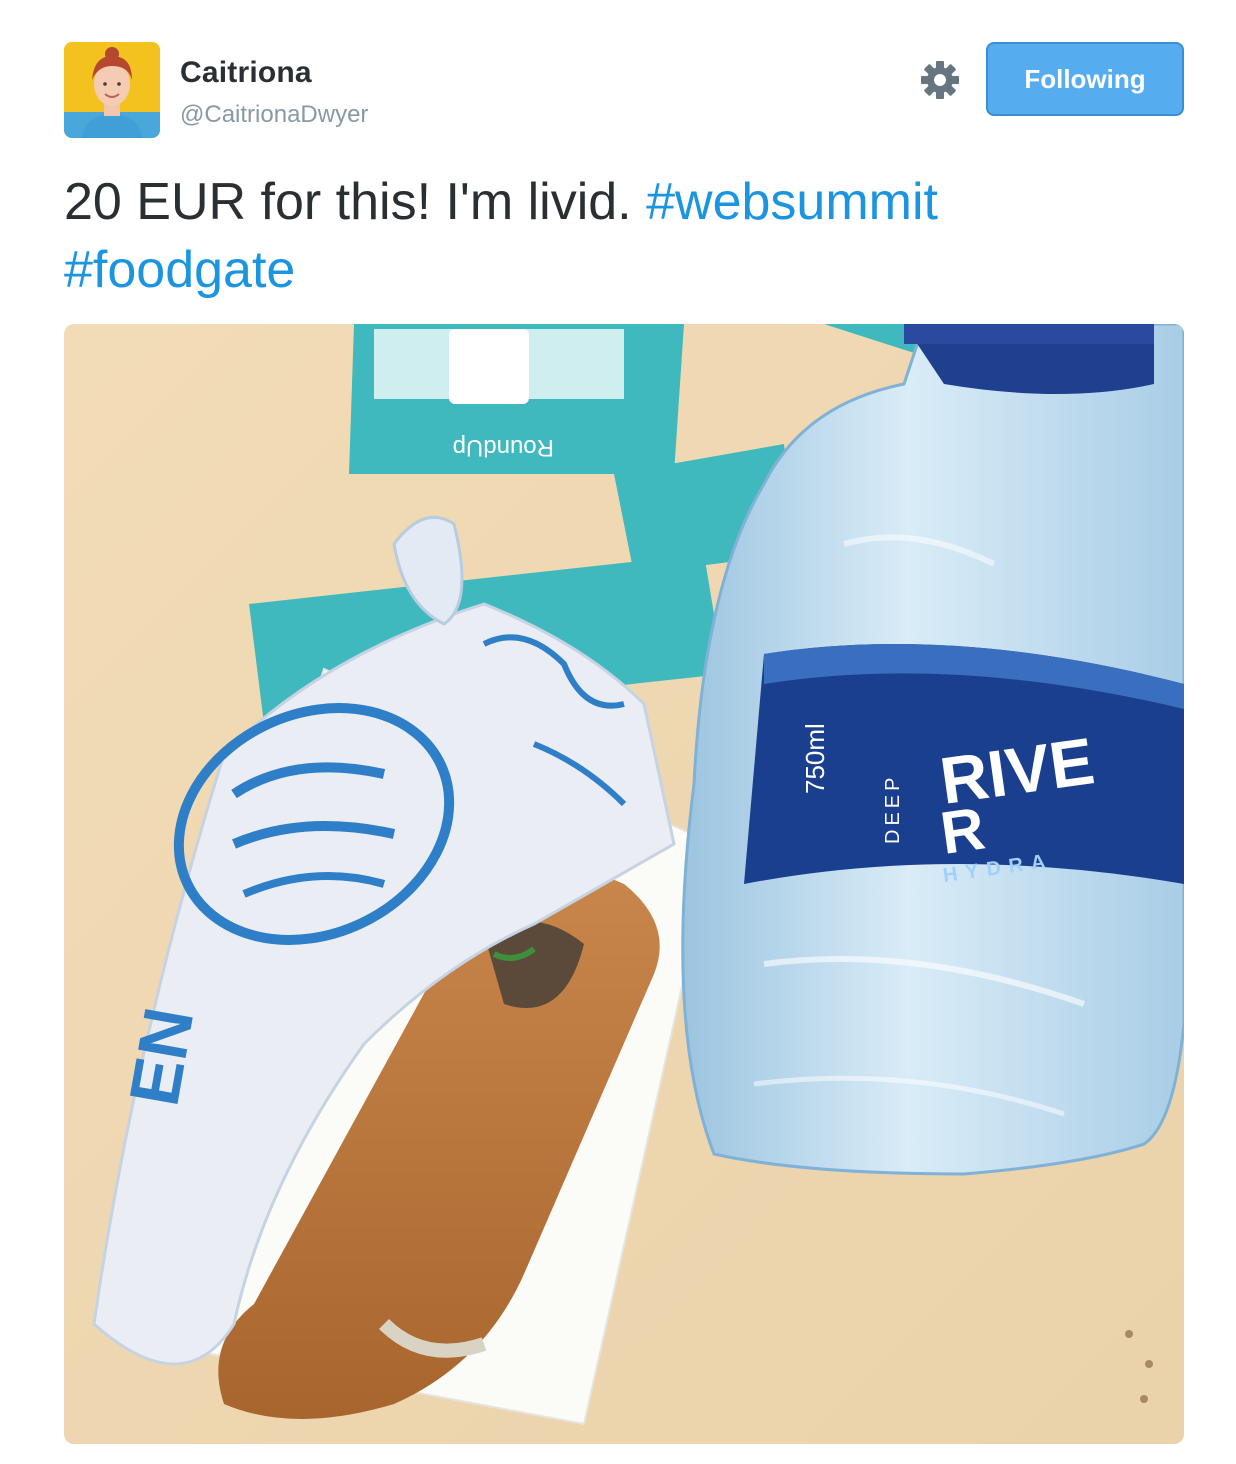 The width and height of the screenshot is (1236, 1464). Describe the element at coordinates (179, 270) in the screenshot. I see `hashtag-foodgate: #foodgate` at that location.